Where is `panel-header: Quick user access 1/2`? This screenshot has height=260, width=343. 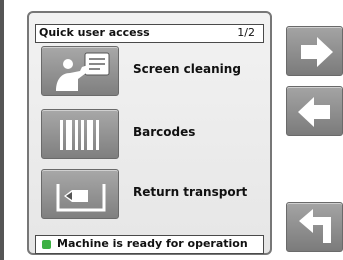 panel-header: Quick user access 1/2 is located at coordinates (149, 33).